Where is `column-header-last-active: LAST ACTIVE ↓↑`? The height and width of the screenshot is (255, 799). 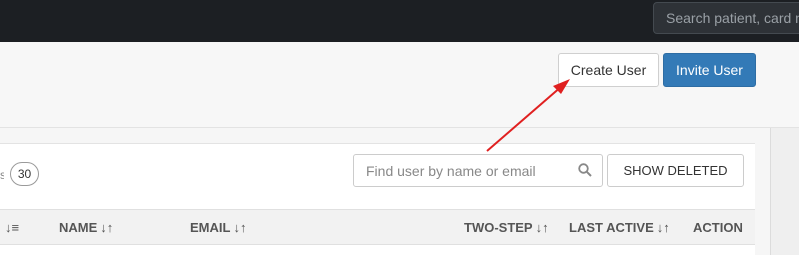 column-header-last-active: LAST ACTIVE ↓↑ is located at coordinates (619, 227).